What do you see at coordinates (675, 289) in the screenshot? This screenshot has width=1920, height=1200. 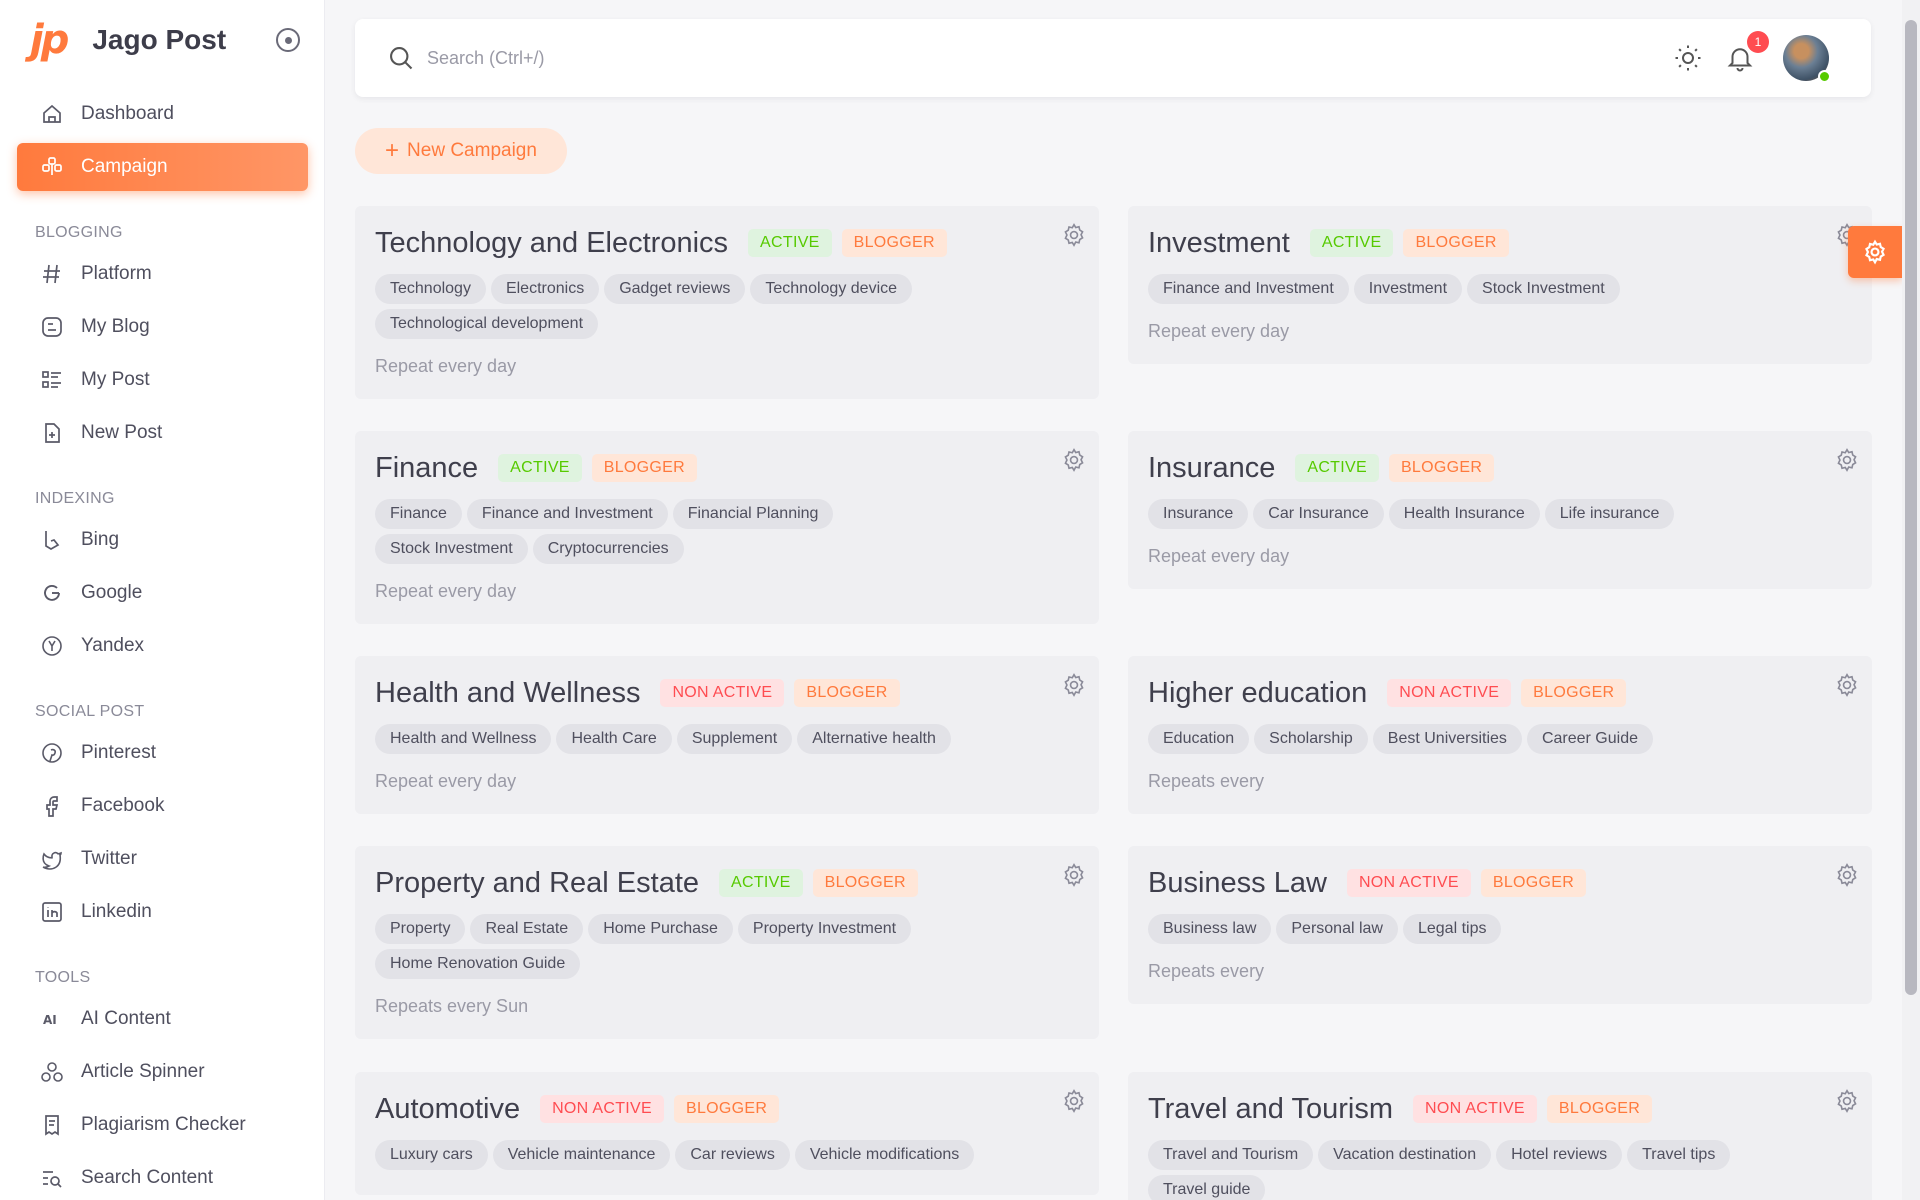 I see `keyword-tag: Gadget reviews` at bounding box center [675, 289].